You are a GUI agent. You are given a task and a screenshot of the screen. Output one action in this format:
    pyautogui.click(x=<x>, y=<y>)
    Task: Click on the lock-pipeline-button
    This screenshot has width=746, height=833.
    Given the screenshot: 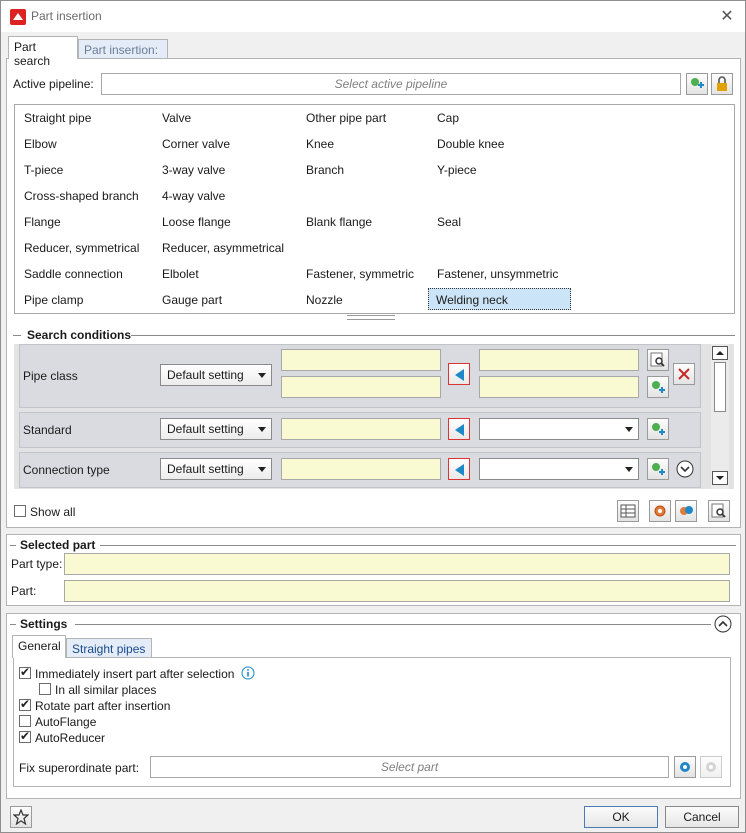 What is the action you would take?
    pyautogui.click(x=722, y=84)
    